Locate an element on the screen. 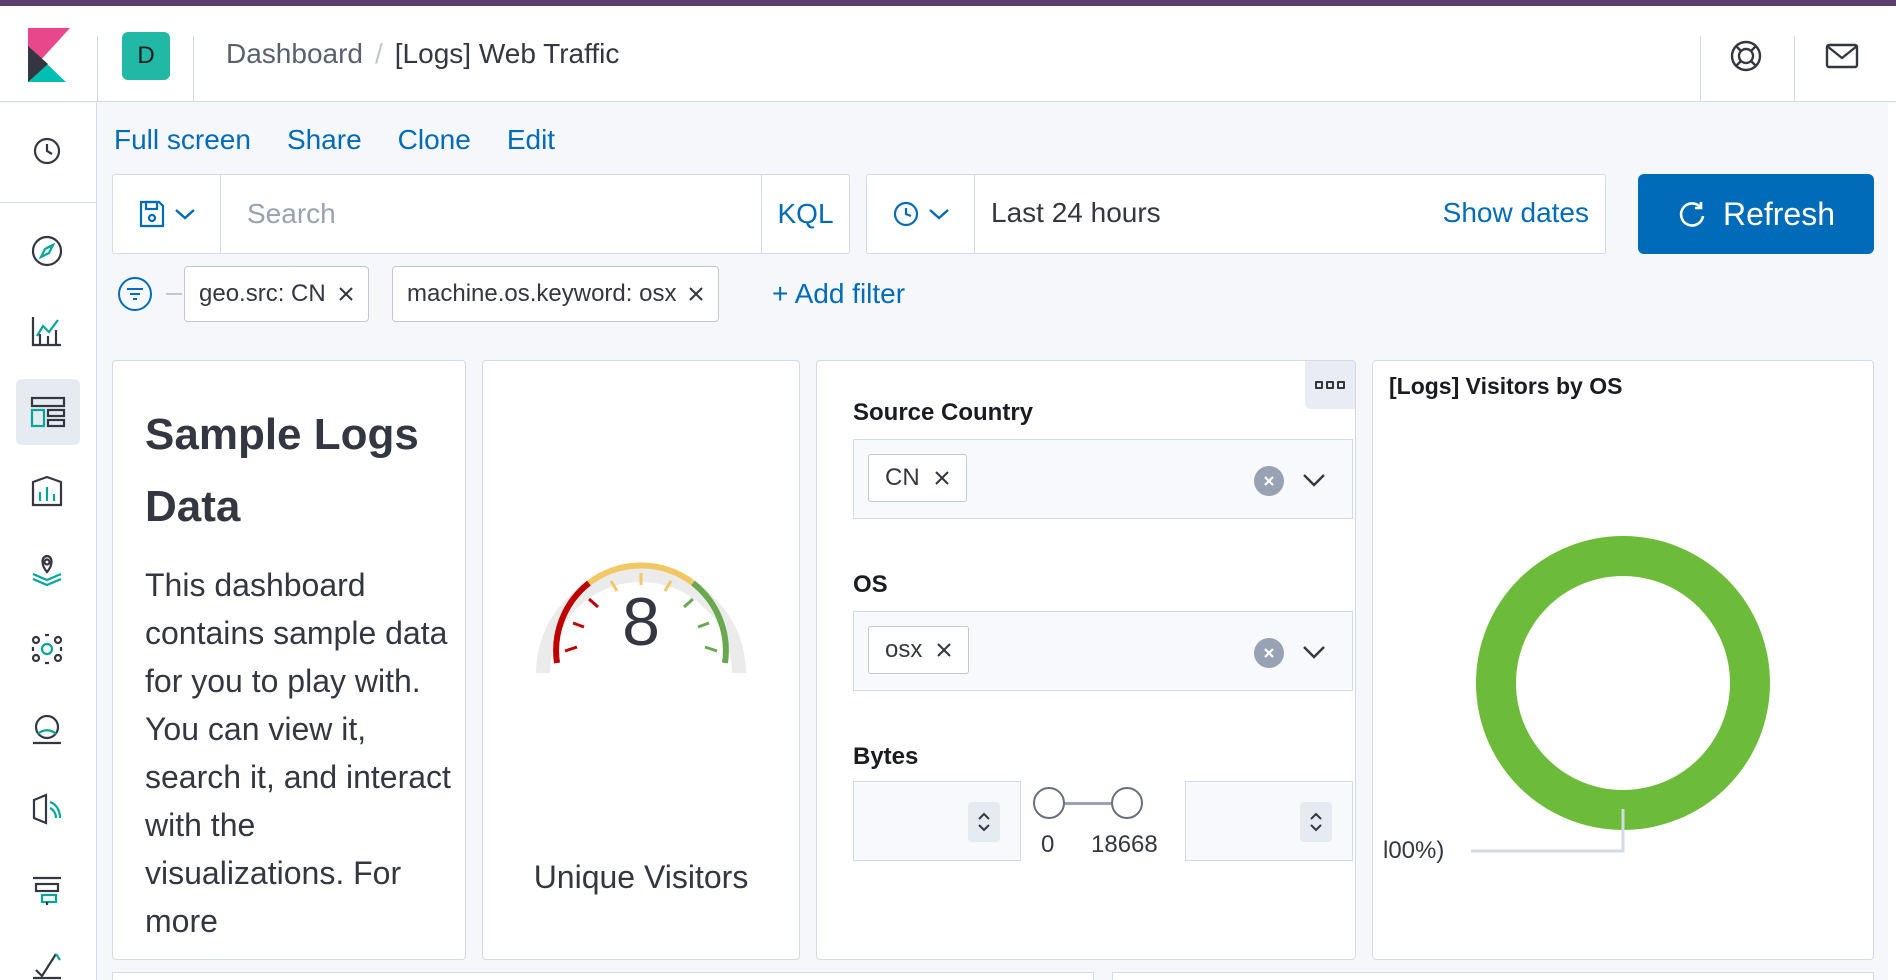 Image resolution: width=1896 pixels, height=980 pixels. gauge-label: Unique Visitors is located at coordinates (641, 877).